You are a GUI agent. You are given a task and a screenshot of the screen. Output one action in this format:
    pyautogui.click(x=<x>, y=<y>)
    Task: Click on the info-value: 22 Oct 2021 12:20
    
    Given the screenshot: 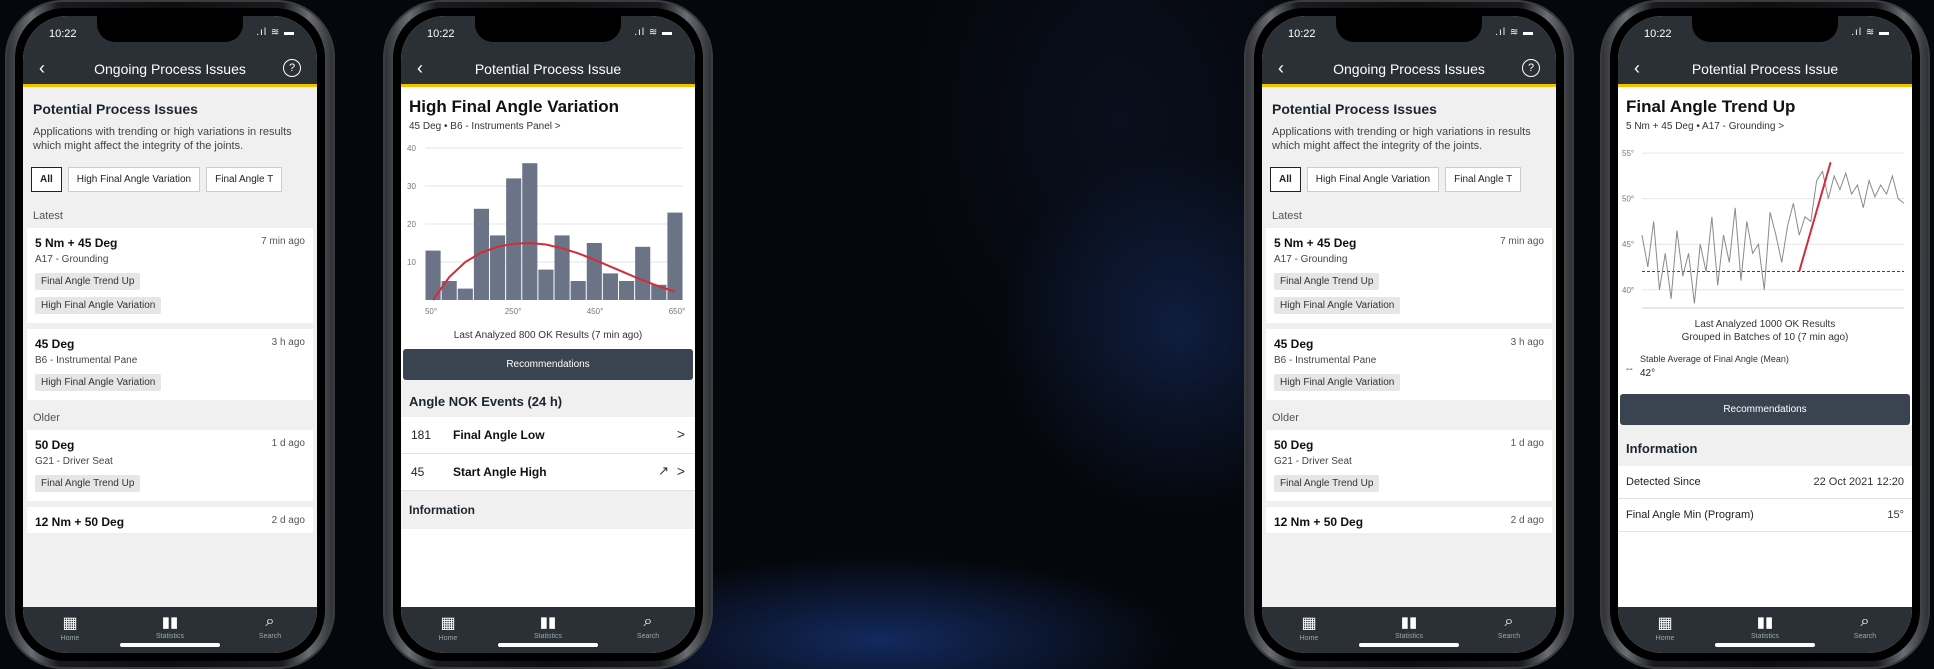 What is the action you would take?
    pyautogui.click(x=1858, y=482)
    